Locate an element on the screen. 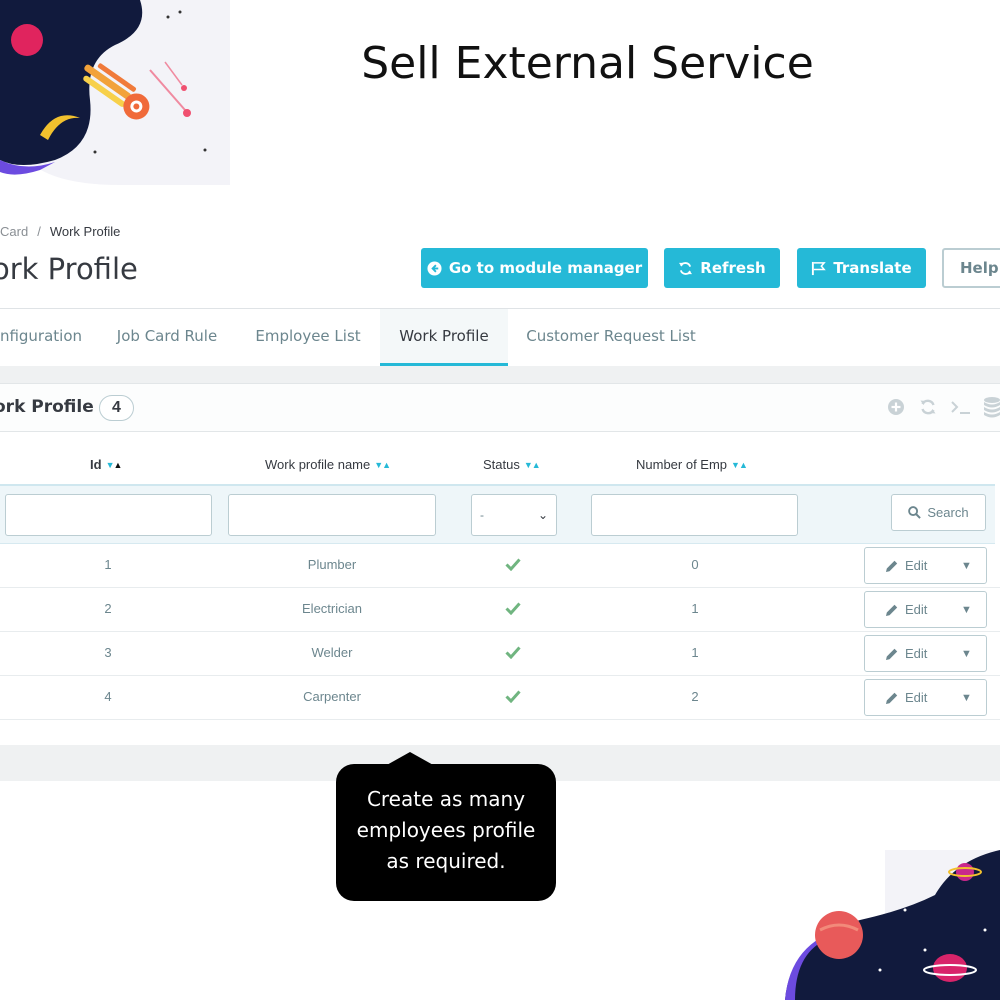 Image resolution: width=1000 pixels, height=1000 pixels. table-row: 3 Welder 1 Edit ▼ is located at coordinates (500, 654).